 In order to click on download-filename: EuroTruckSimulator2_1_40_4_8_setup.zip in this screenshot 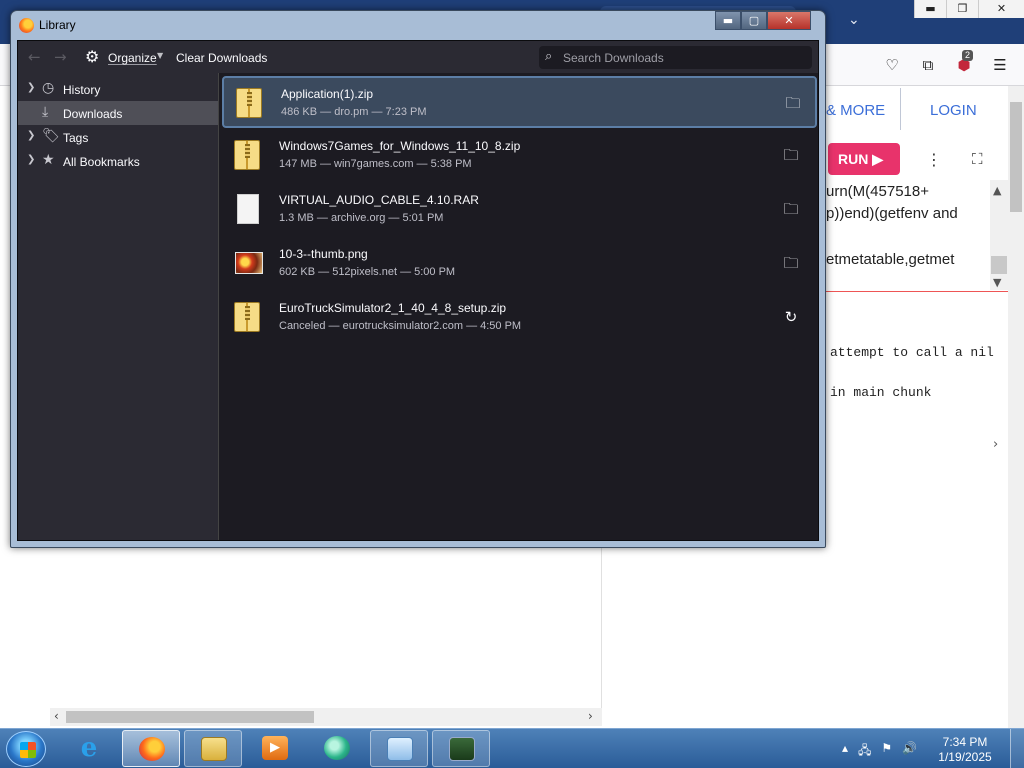, I will do `click(393, 308)`.